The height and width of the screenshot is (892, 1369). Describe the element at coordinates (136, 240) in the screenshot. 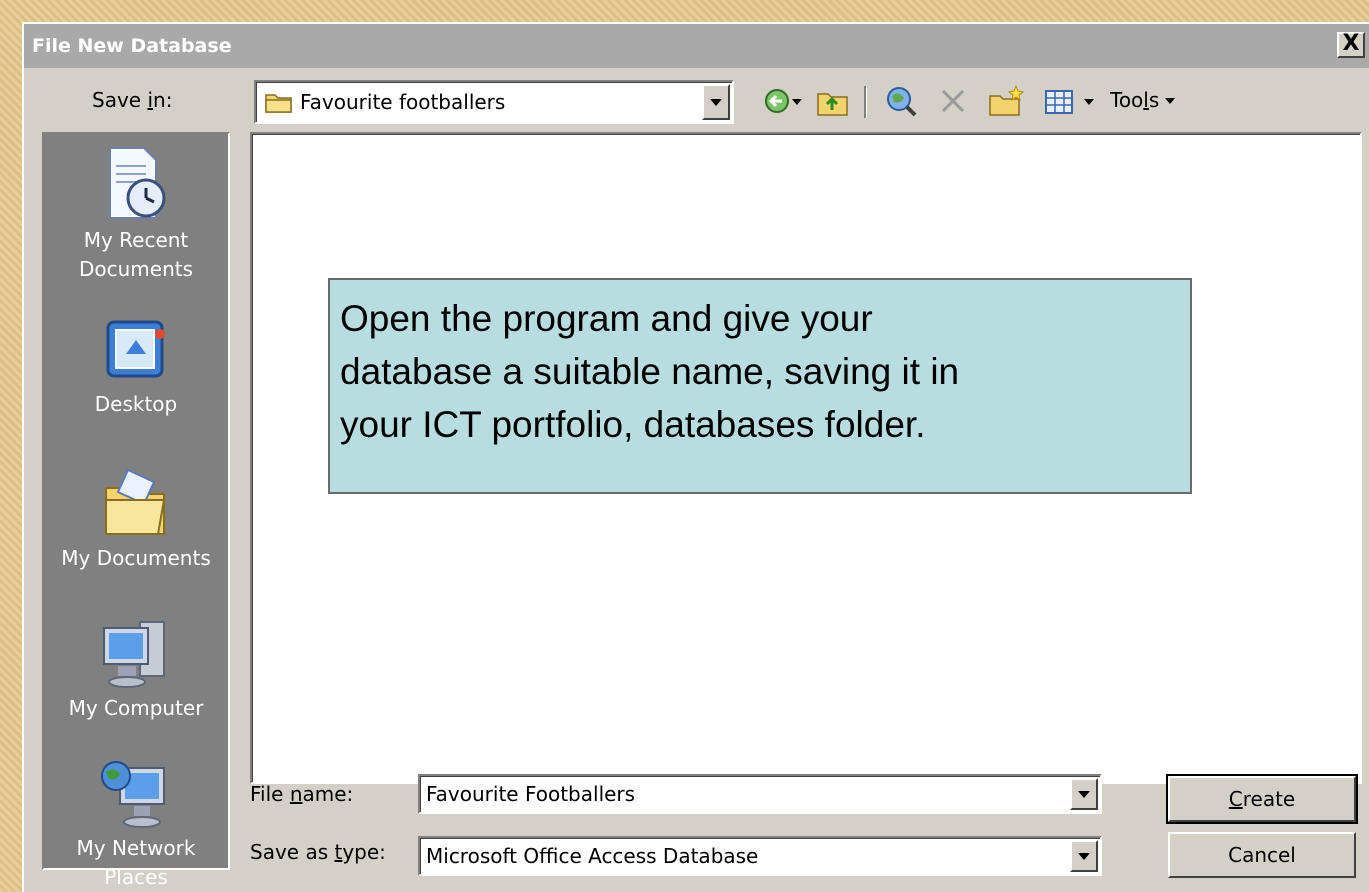

I see `place-label: My Recent` at that location.